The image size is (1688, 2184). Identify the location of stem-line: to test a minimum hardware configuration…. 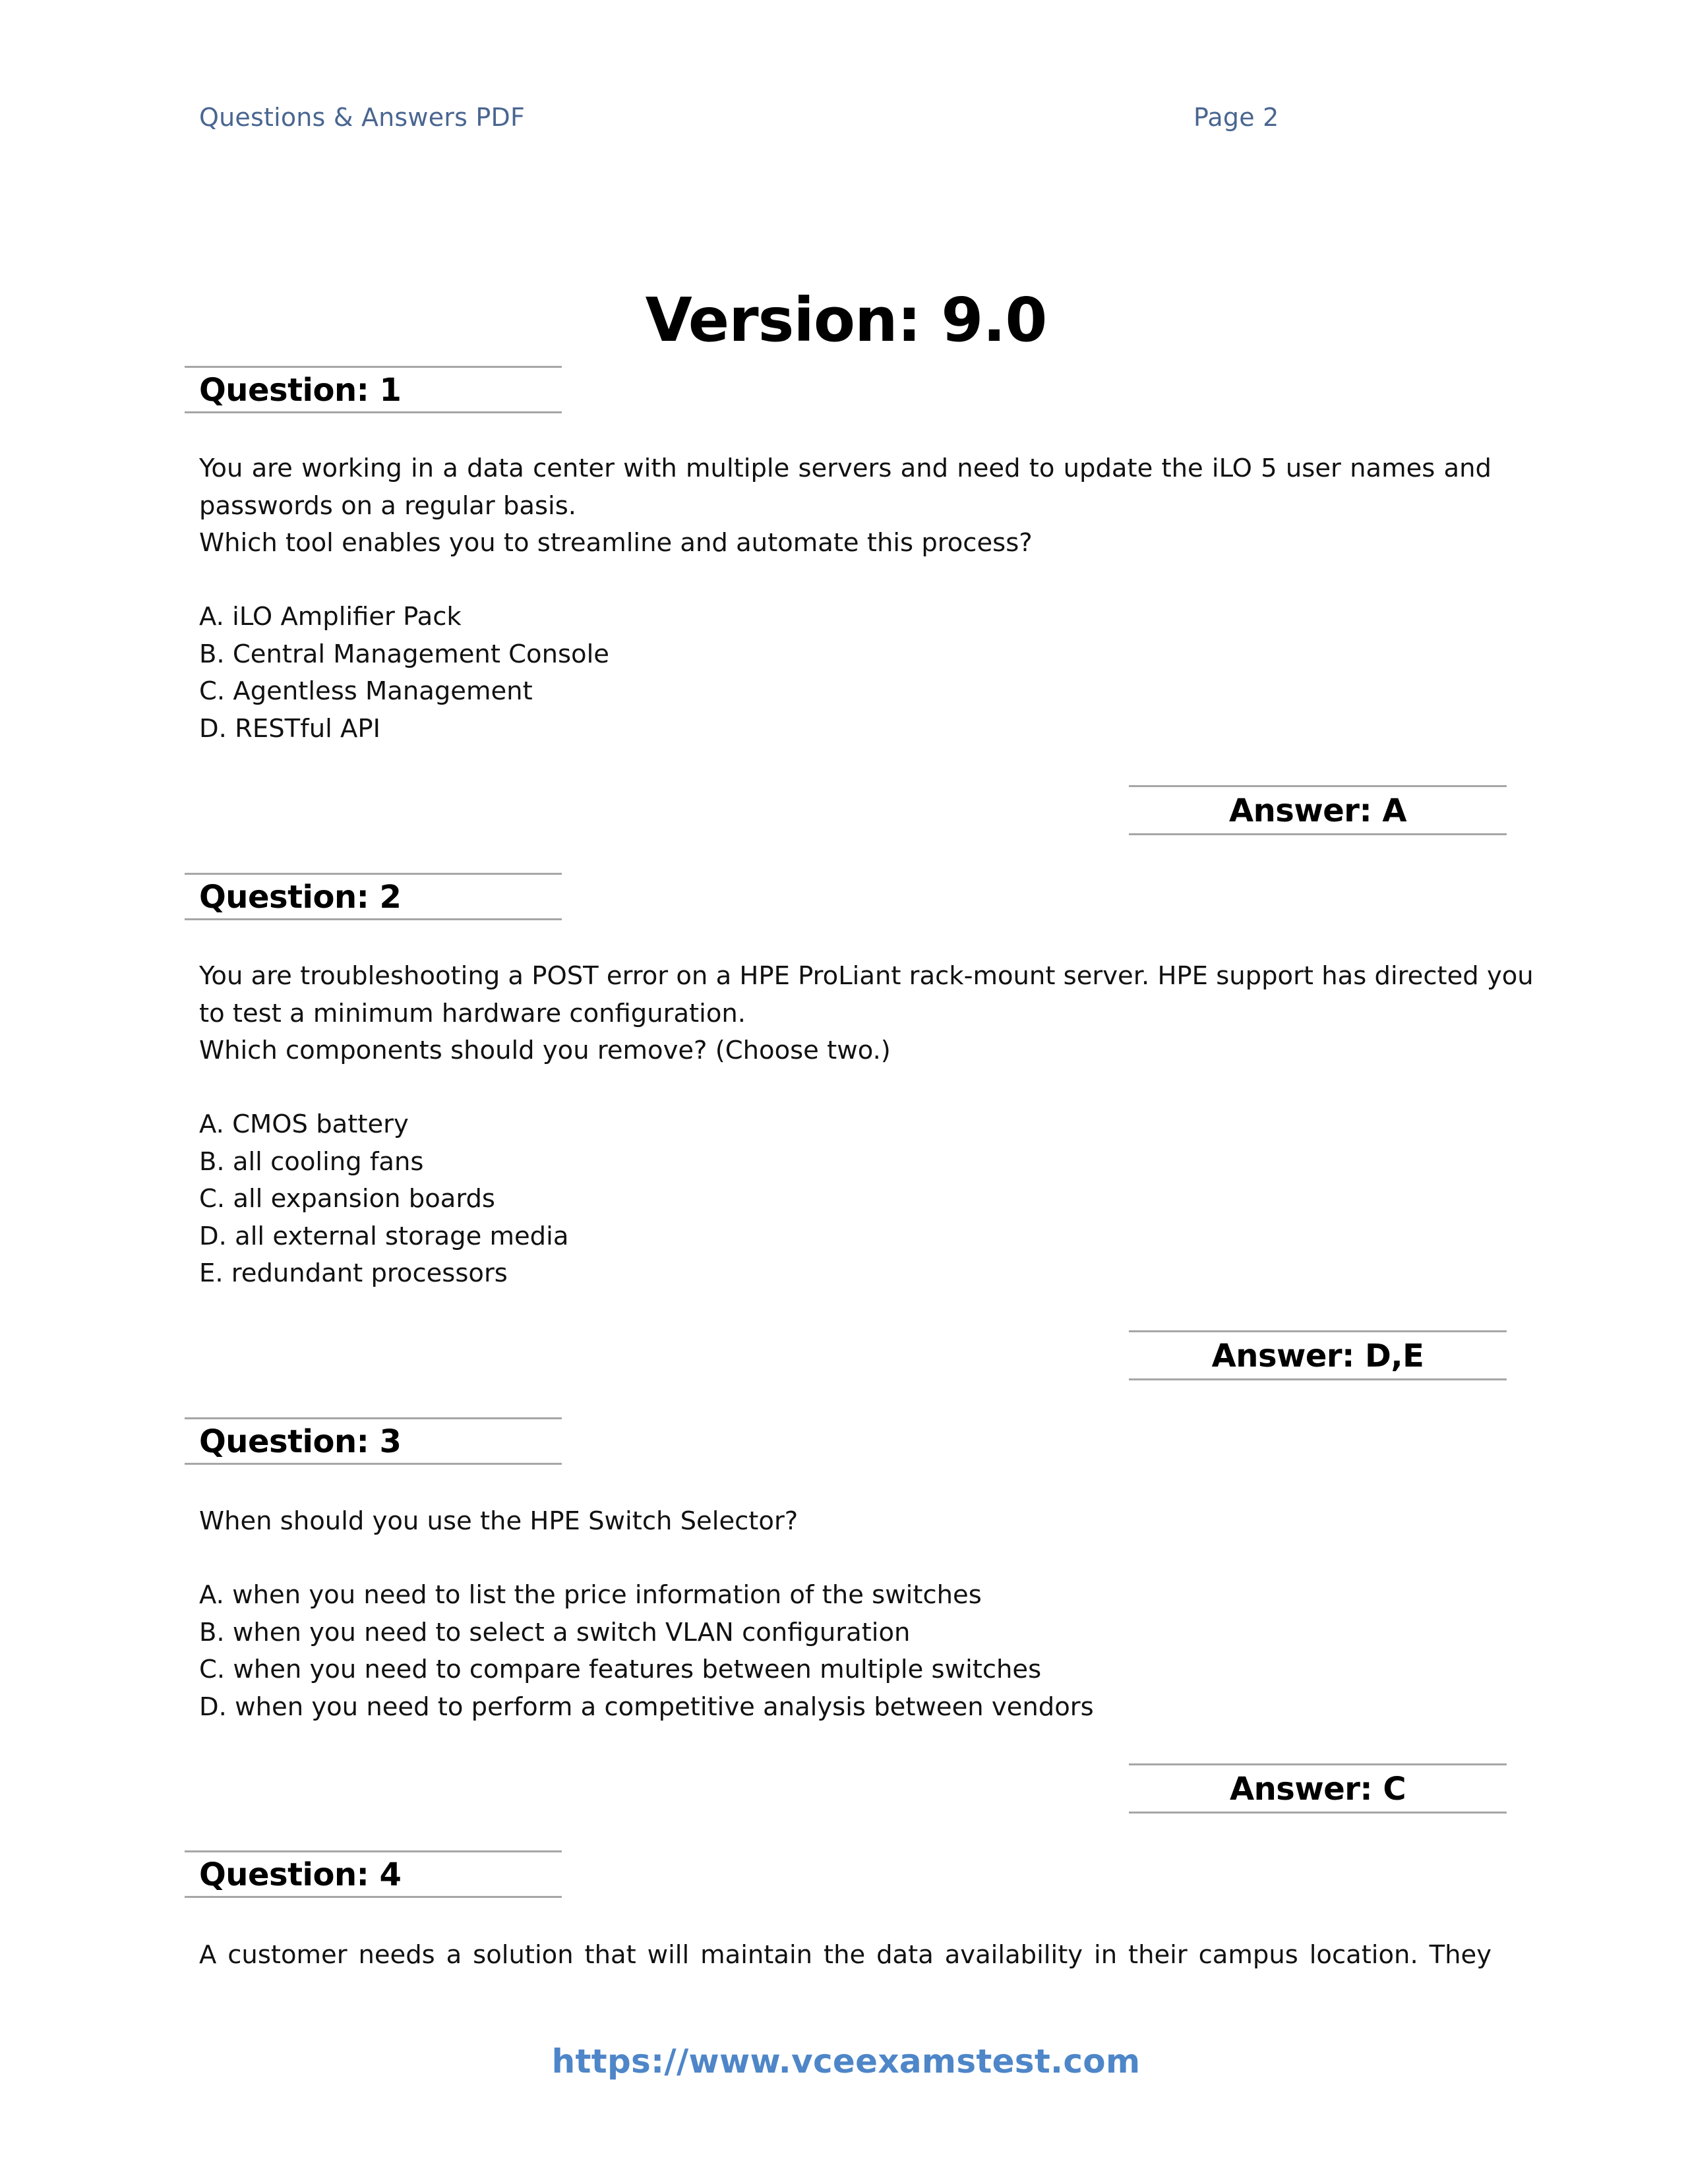
(472, 1013).